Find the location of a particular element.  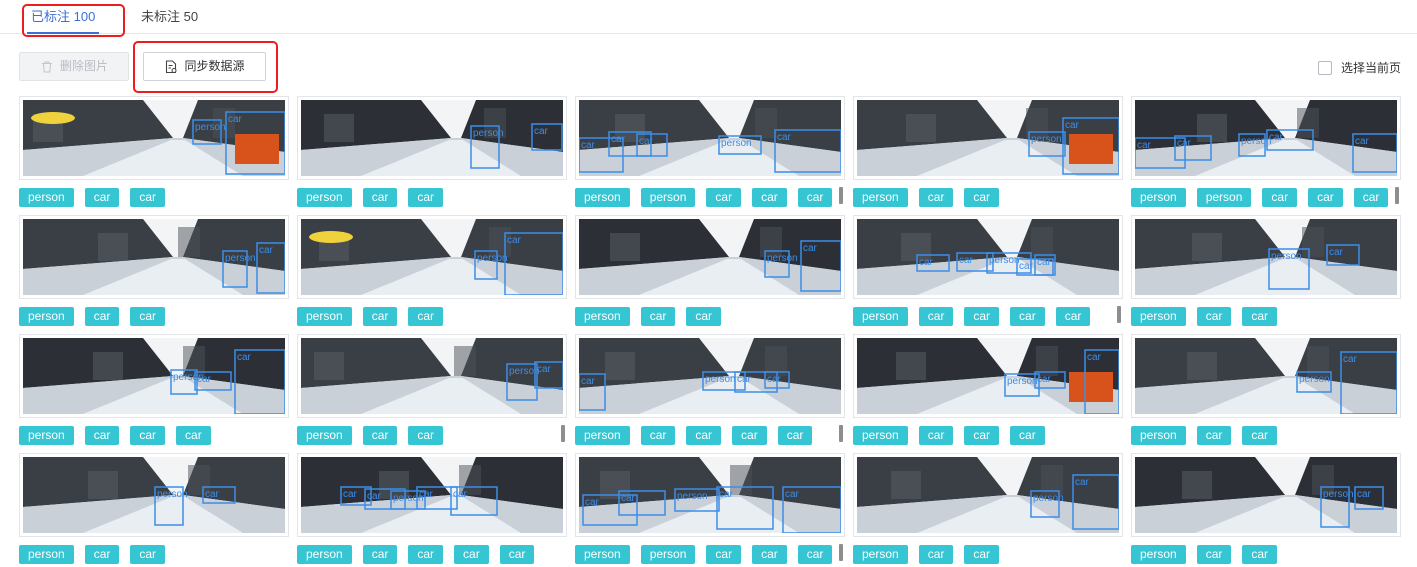

street-scene-image: car car car person car is located at coordinates (710, 138).